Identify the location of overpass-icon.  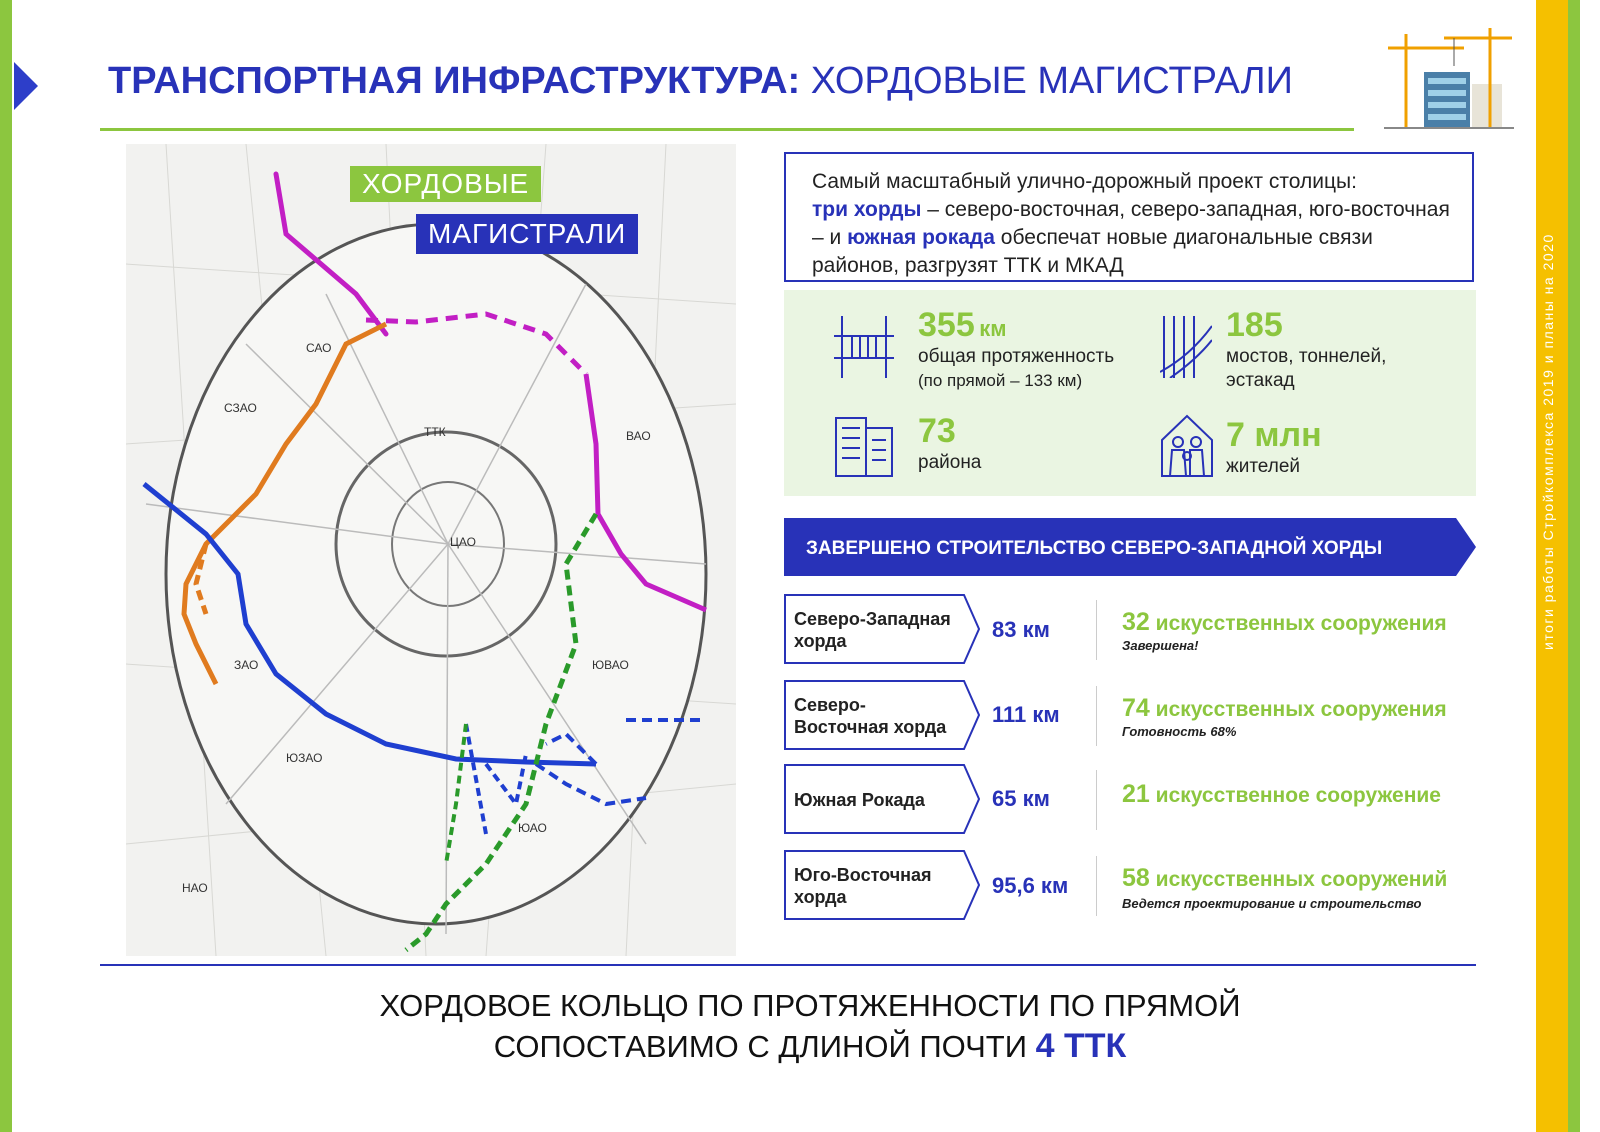
(1186, 347).